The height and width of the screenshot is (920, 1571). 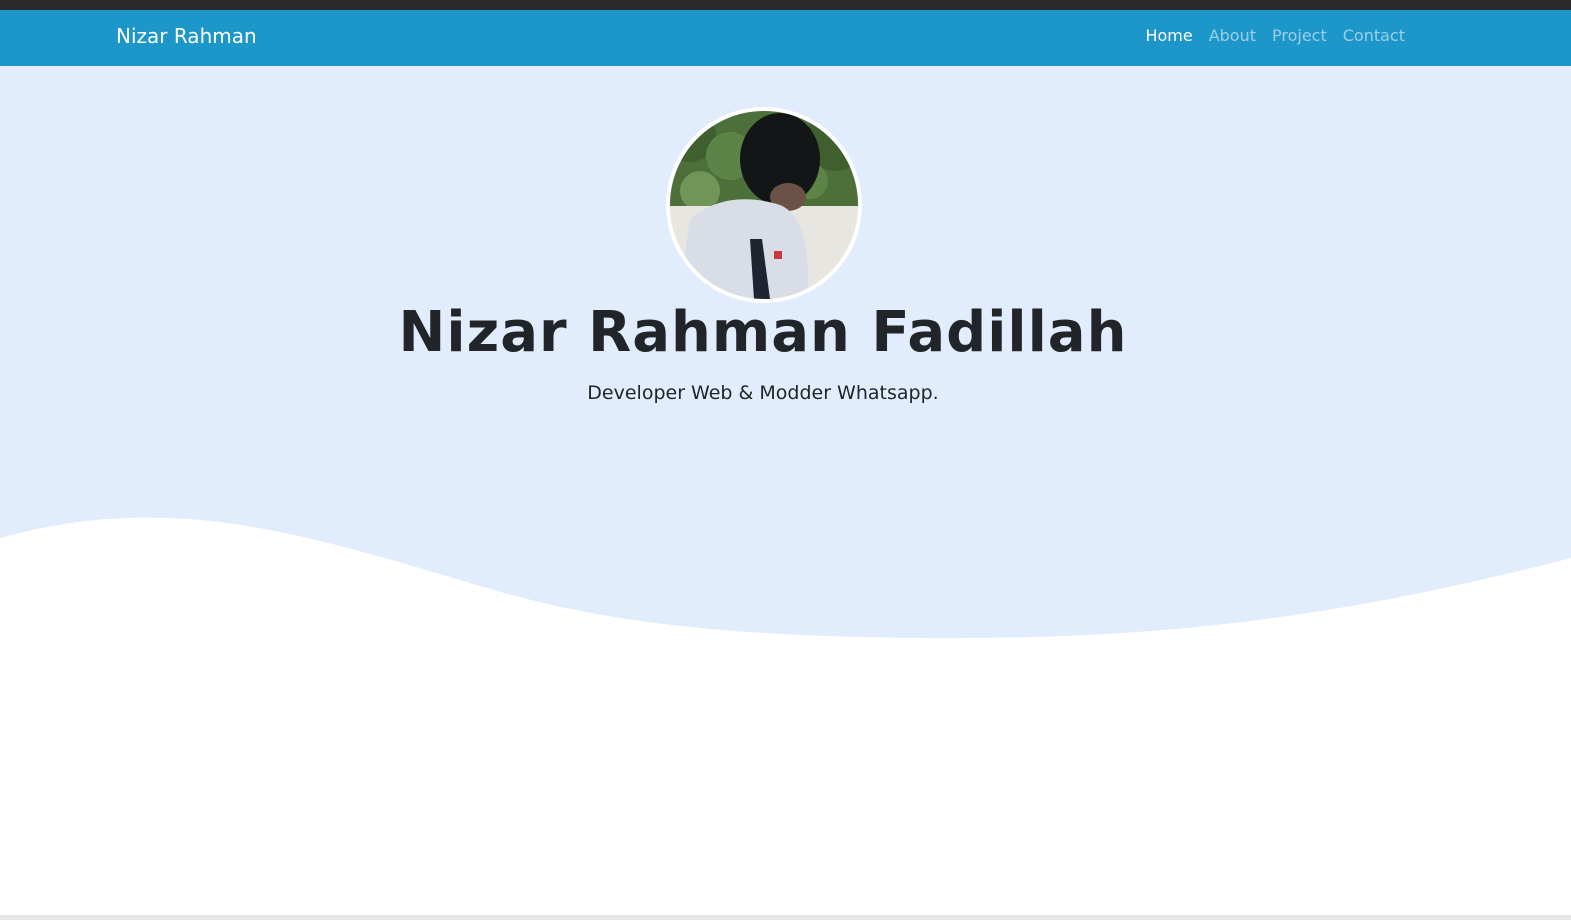 What do you see at coordinates (186, 36) in the screenshot?
I see `navbar-brand: Nizar Rahman` at bounding box center [186, 36].